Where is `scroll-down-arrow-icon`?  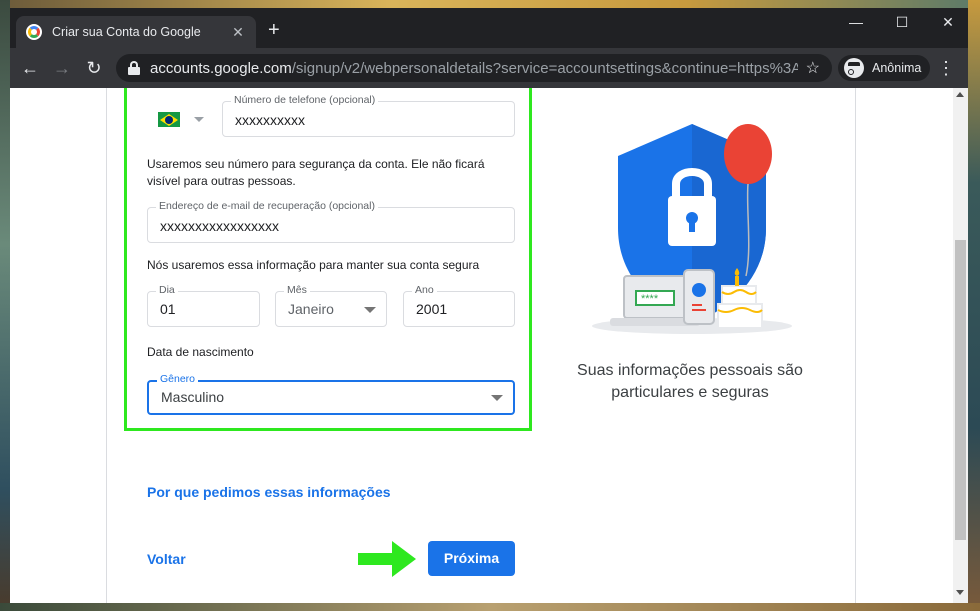 scroll-down-arrow-icon is located at coordinates (960, 592).